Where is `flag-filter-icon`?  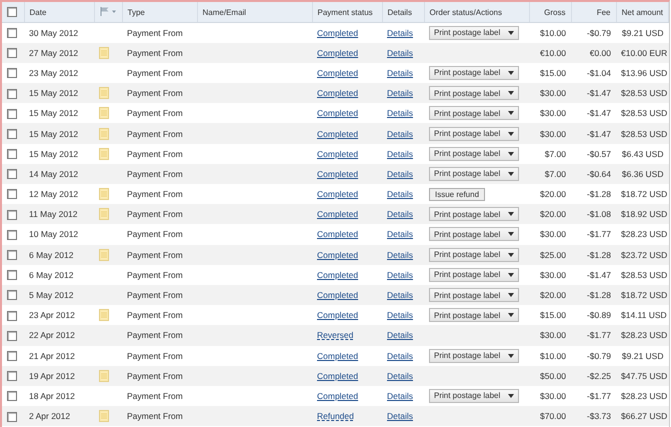 flag-filter-icon is located at coordinates (109, 11).